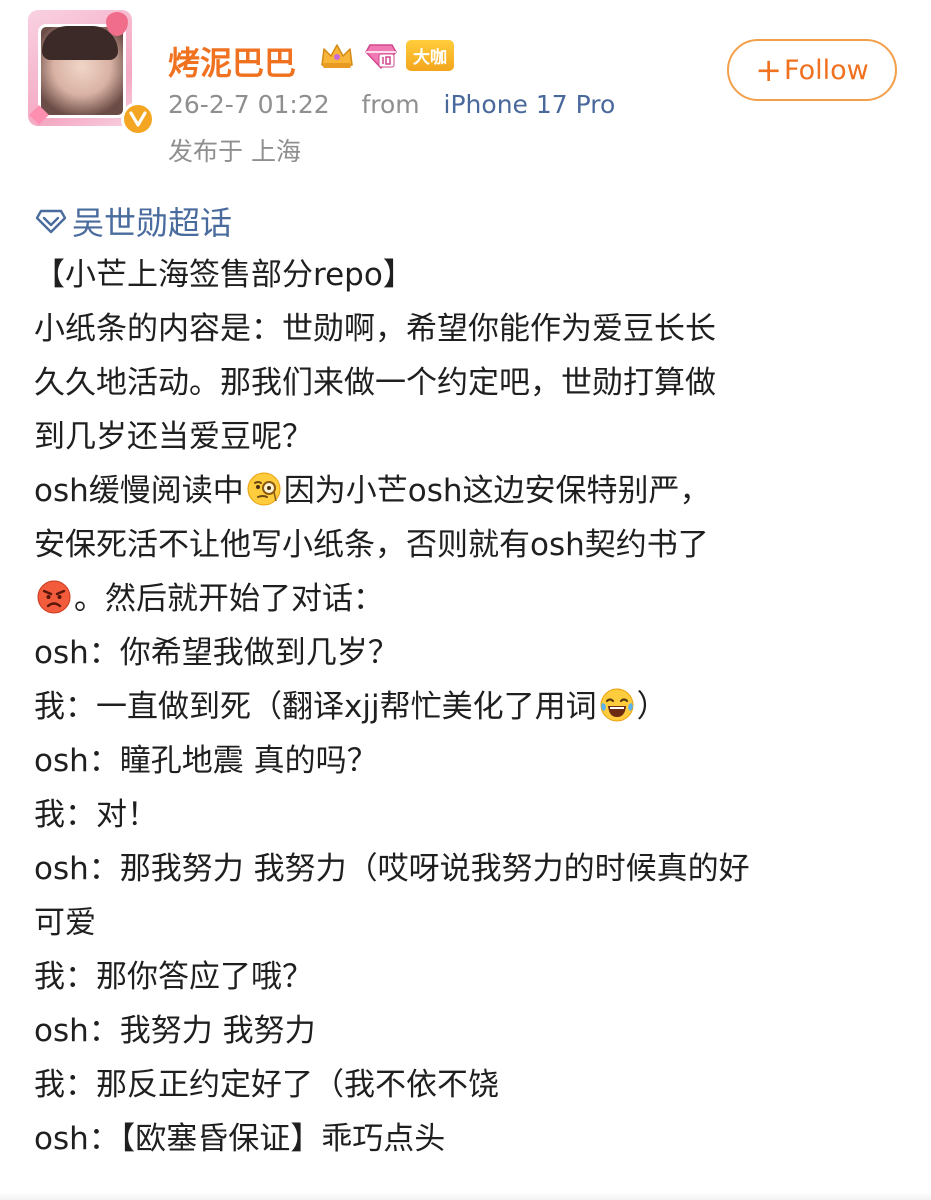  I want to click on post-line: osh：那我努力 我努力（哎呀说我努力的时候真的好, so click(469, 869).